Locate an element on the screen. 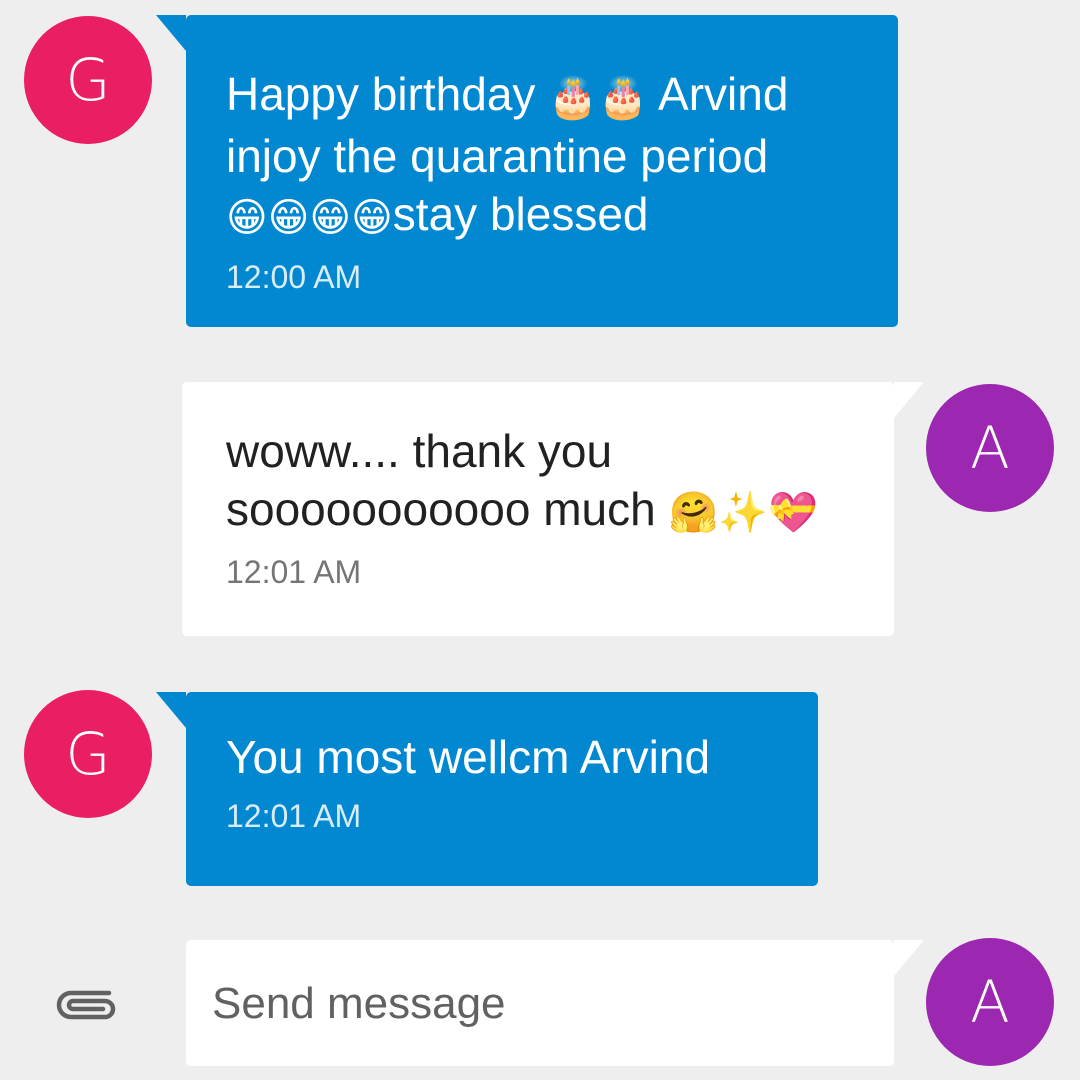 The image size is (1080, 1080). composer-avatar-a: A is located at coordinates (990, 1002).